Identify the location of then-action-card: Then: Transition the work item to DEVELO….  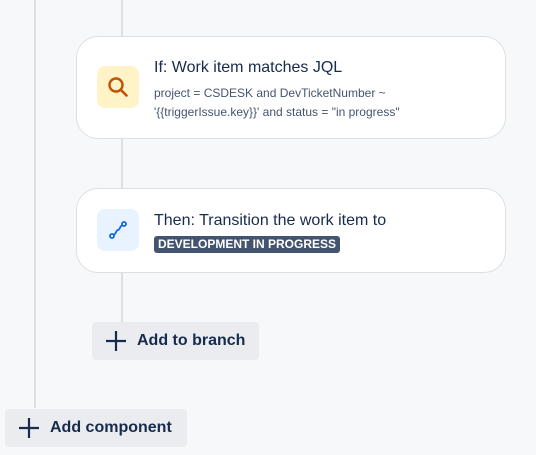
(291, 230).